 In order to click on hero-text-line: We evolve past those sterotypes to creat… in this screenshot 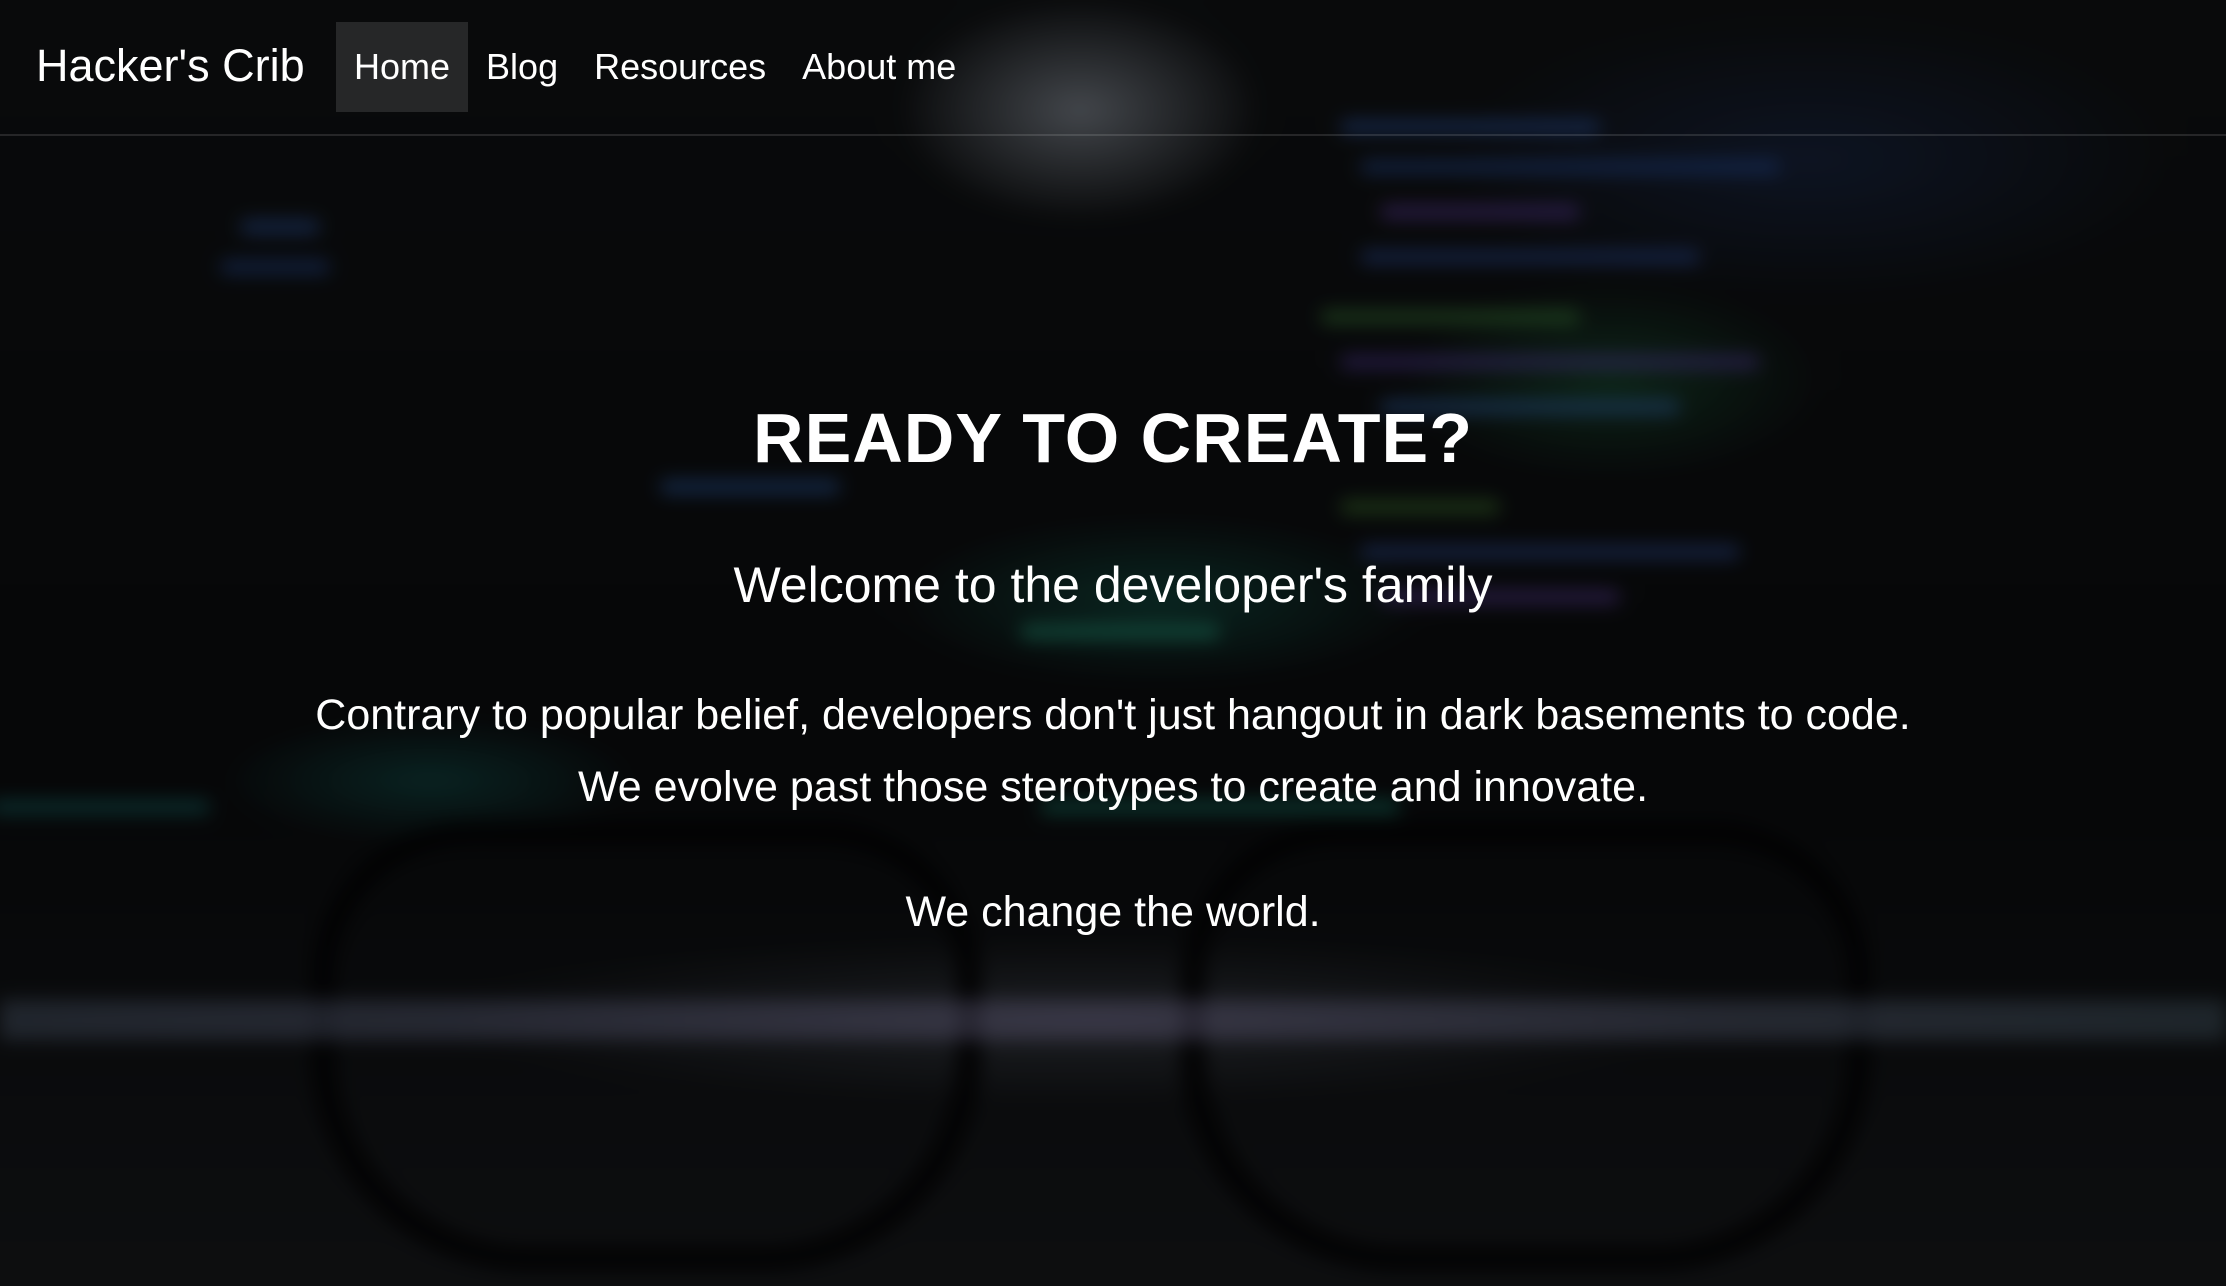, I will do `click(1113, 787)`.